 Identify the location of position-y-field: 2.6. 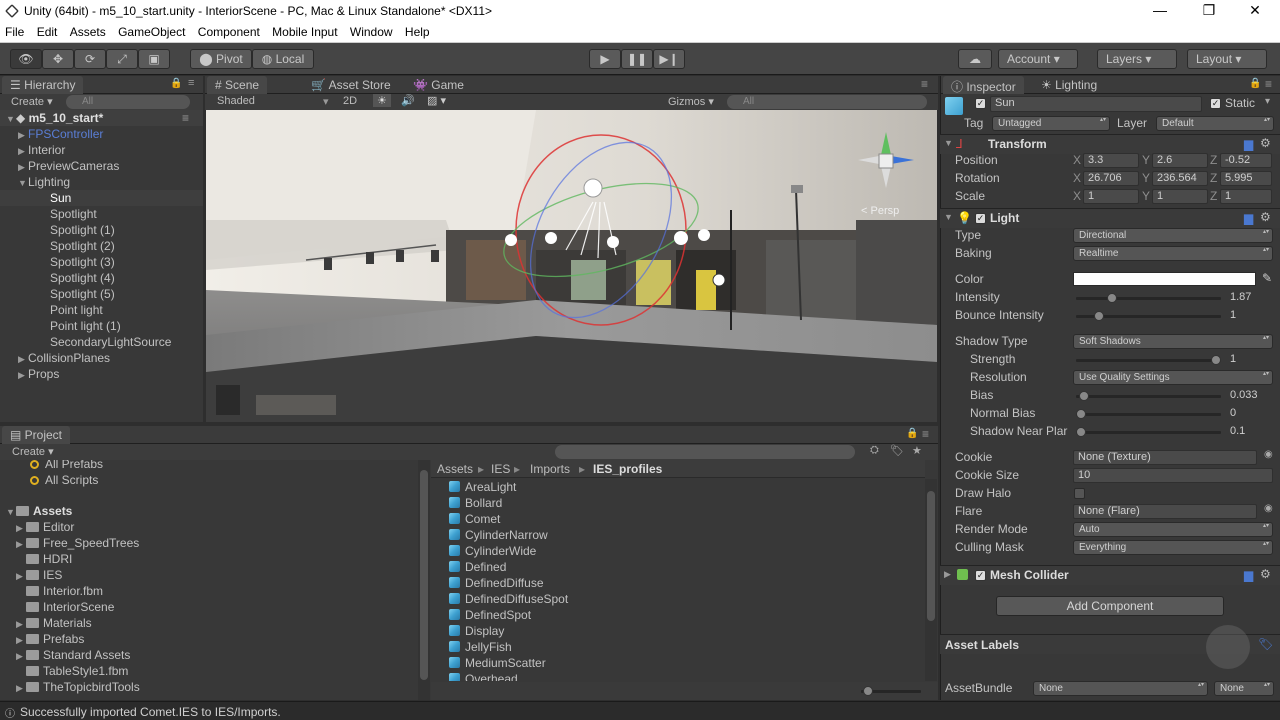
(1180, 160).